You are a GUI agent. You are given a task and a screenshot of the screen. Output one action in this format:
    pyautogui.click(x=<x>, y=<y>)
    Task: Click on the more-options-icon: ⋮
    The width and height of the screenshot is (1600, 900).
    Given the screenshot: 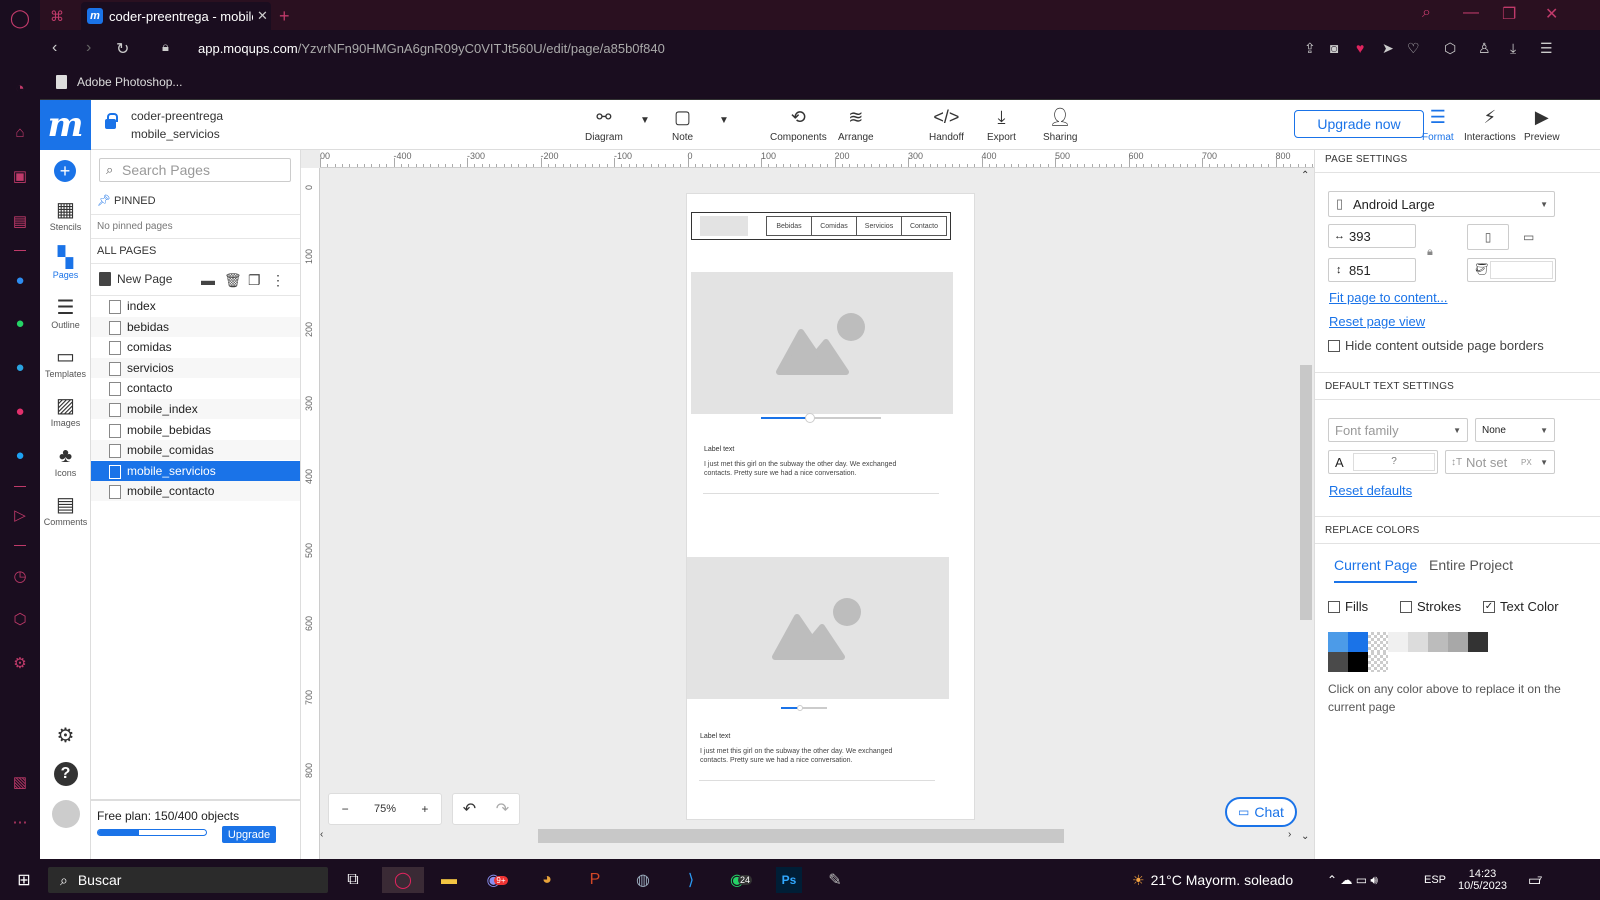 What is the action you would take?
    pyautogui.click(x=278, y=280)
    